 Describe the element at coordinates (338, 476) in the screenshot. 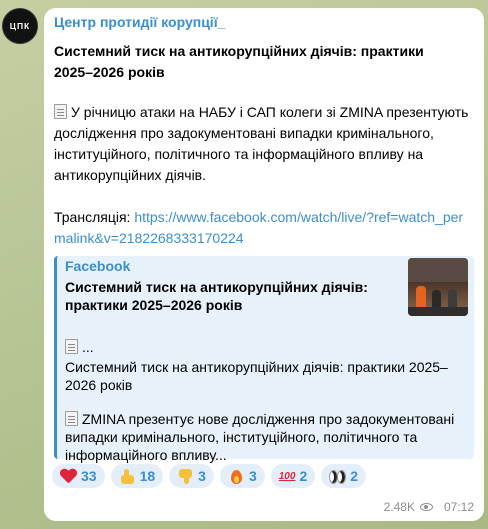

I see `eyes-icon` at that location.